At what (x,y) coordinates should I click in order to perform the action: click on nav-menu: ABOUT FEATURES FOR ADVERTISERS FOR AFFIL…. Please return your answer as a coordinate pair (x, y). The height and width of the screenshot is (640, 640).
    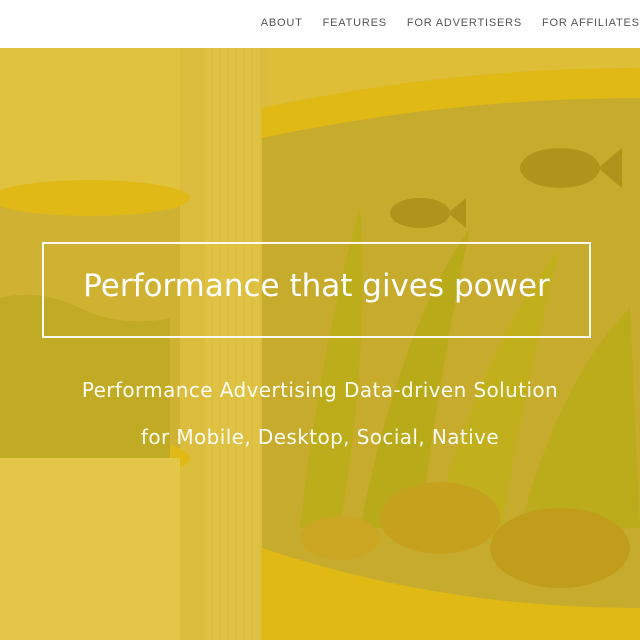
    Looking at the image, I should click on (450, 23).